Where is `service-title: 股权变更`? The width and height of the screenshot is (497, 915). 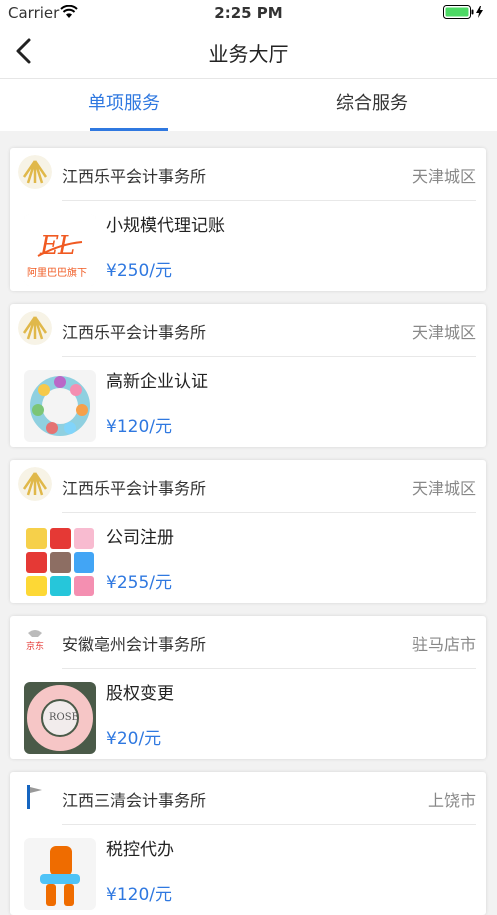
service-title: 股权变更 is located at coordinates (140, 694).